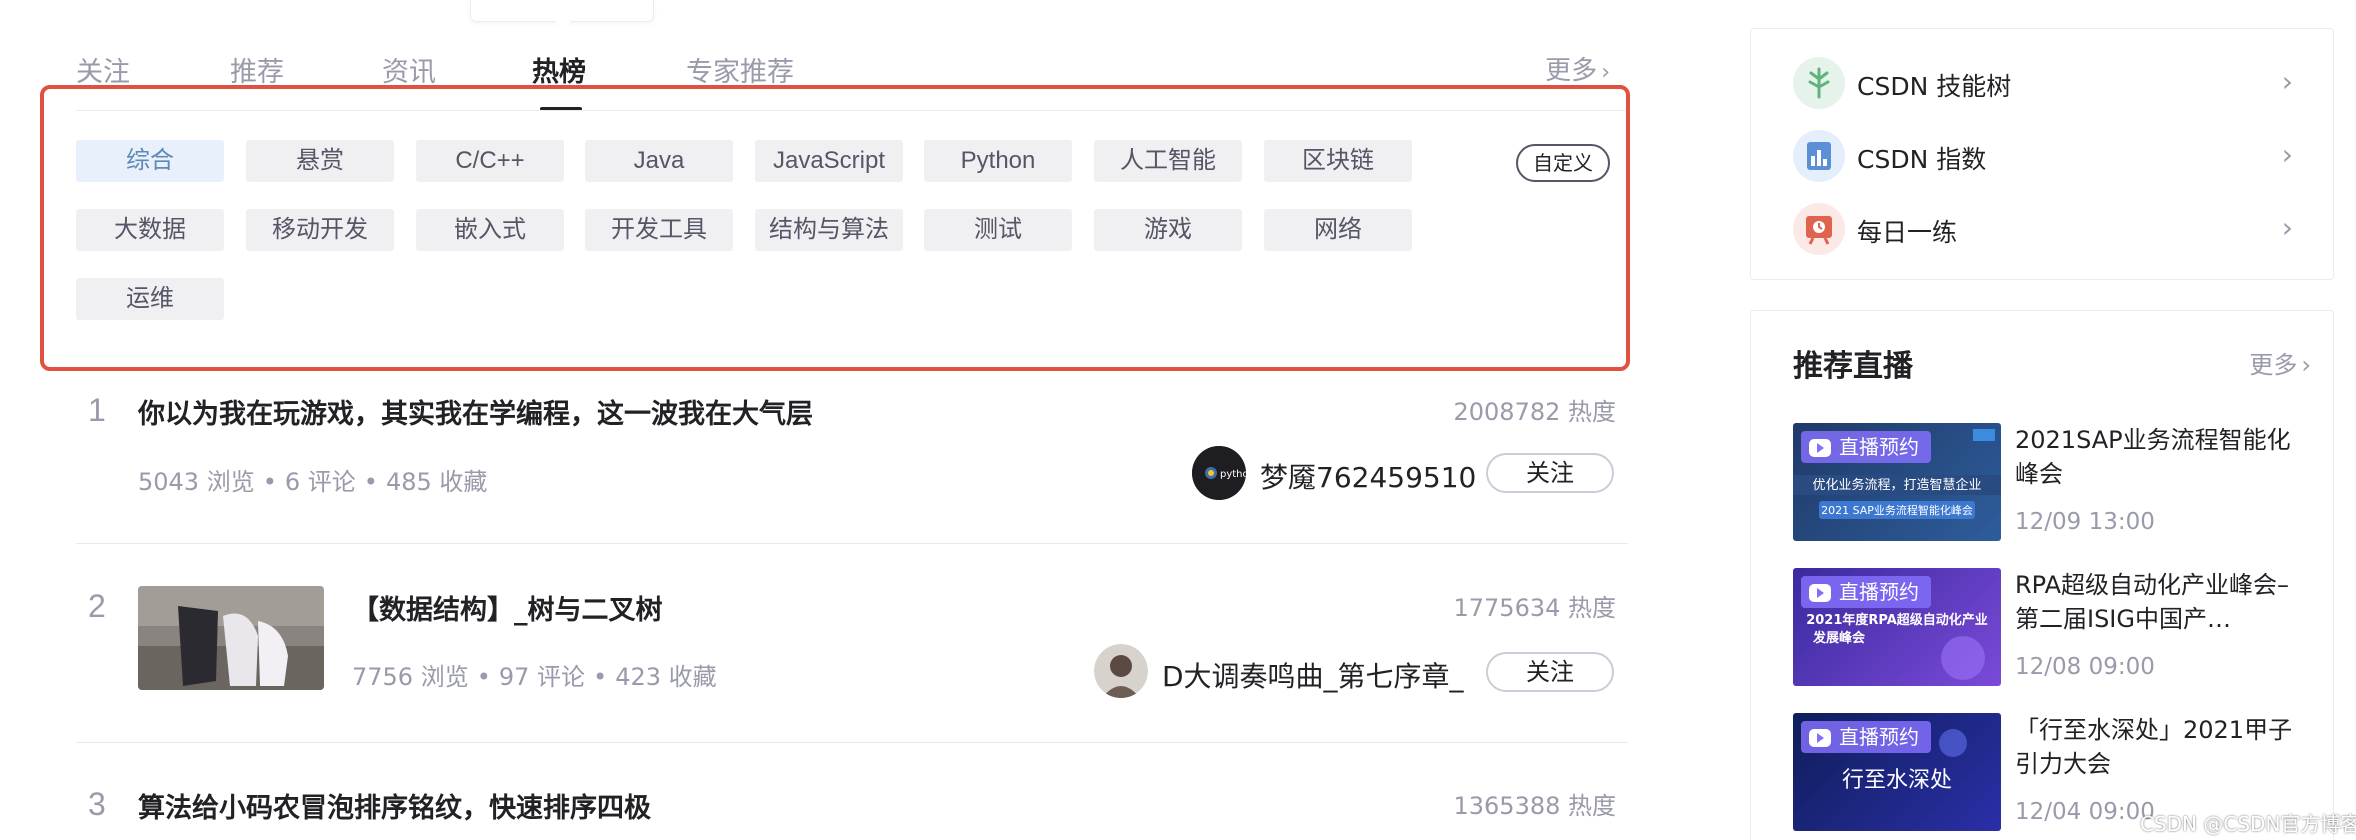 This screenshot has height=840, width=2356. What do you see at coordinates (436, 482) in the screenshot?
I see `favorite-count: 485 收藏` at bounding box center [436, 482].